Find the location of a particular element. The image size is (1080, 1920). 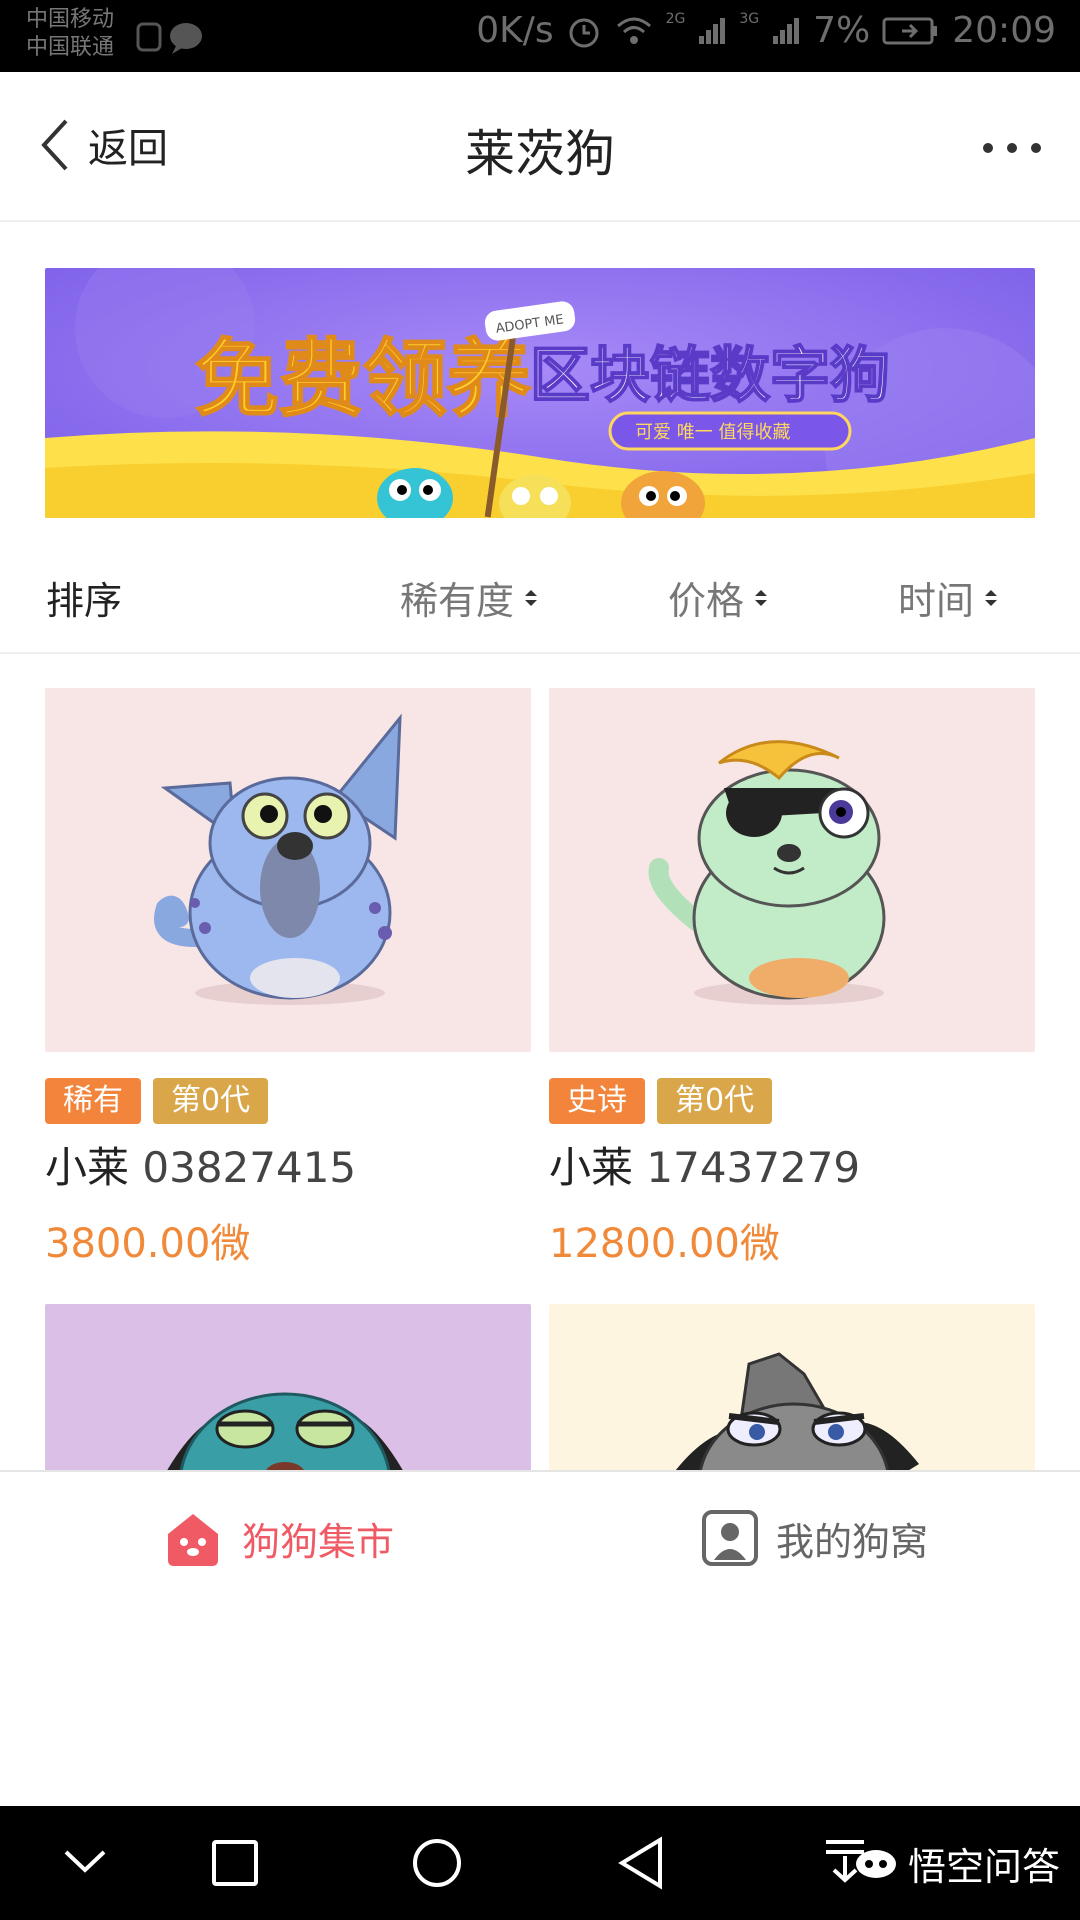

profile-card-icon is located at coordinates (730, 1538).